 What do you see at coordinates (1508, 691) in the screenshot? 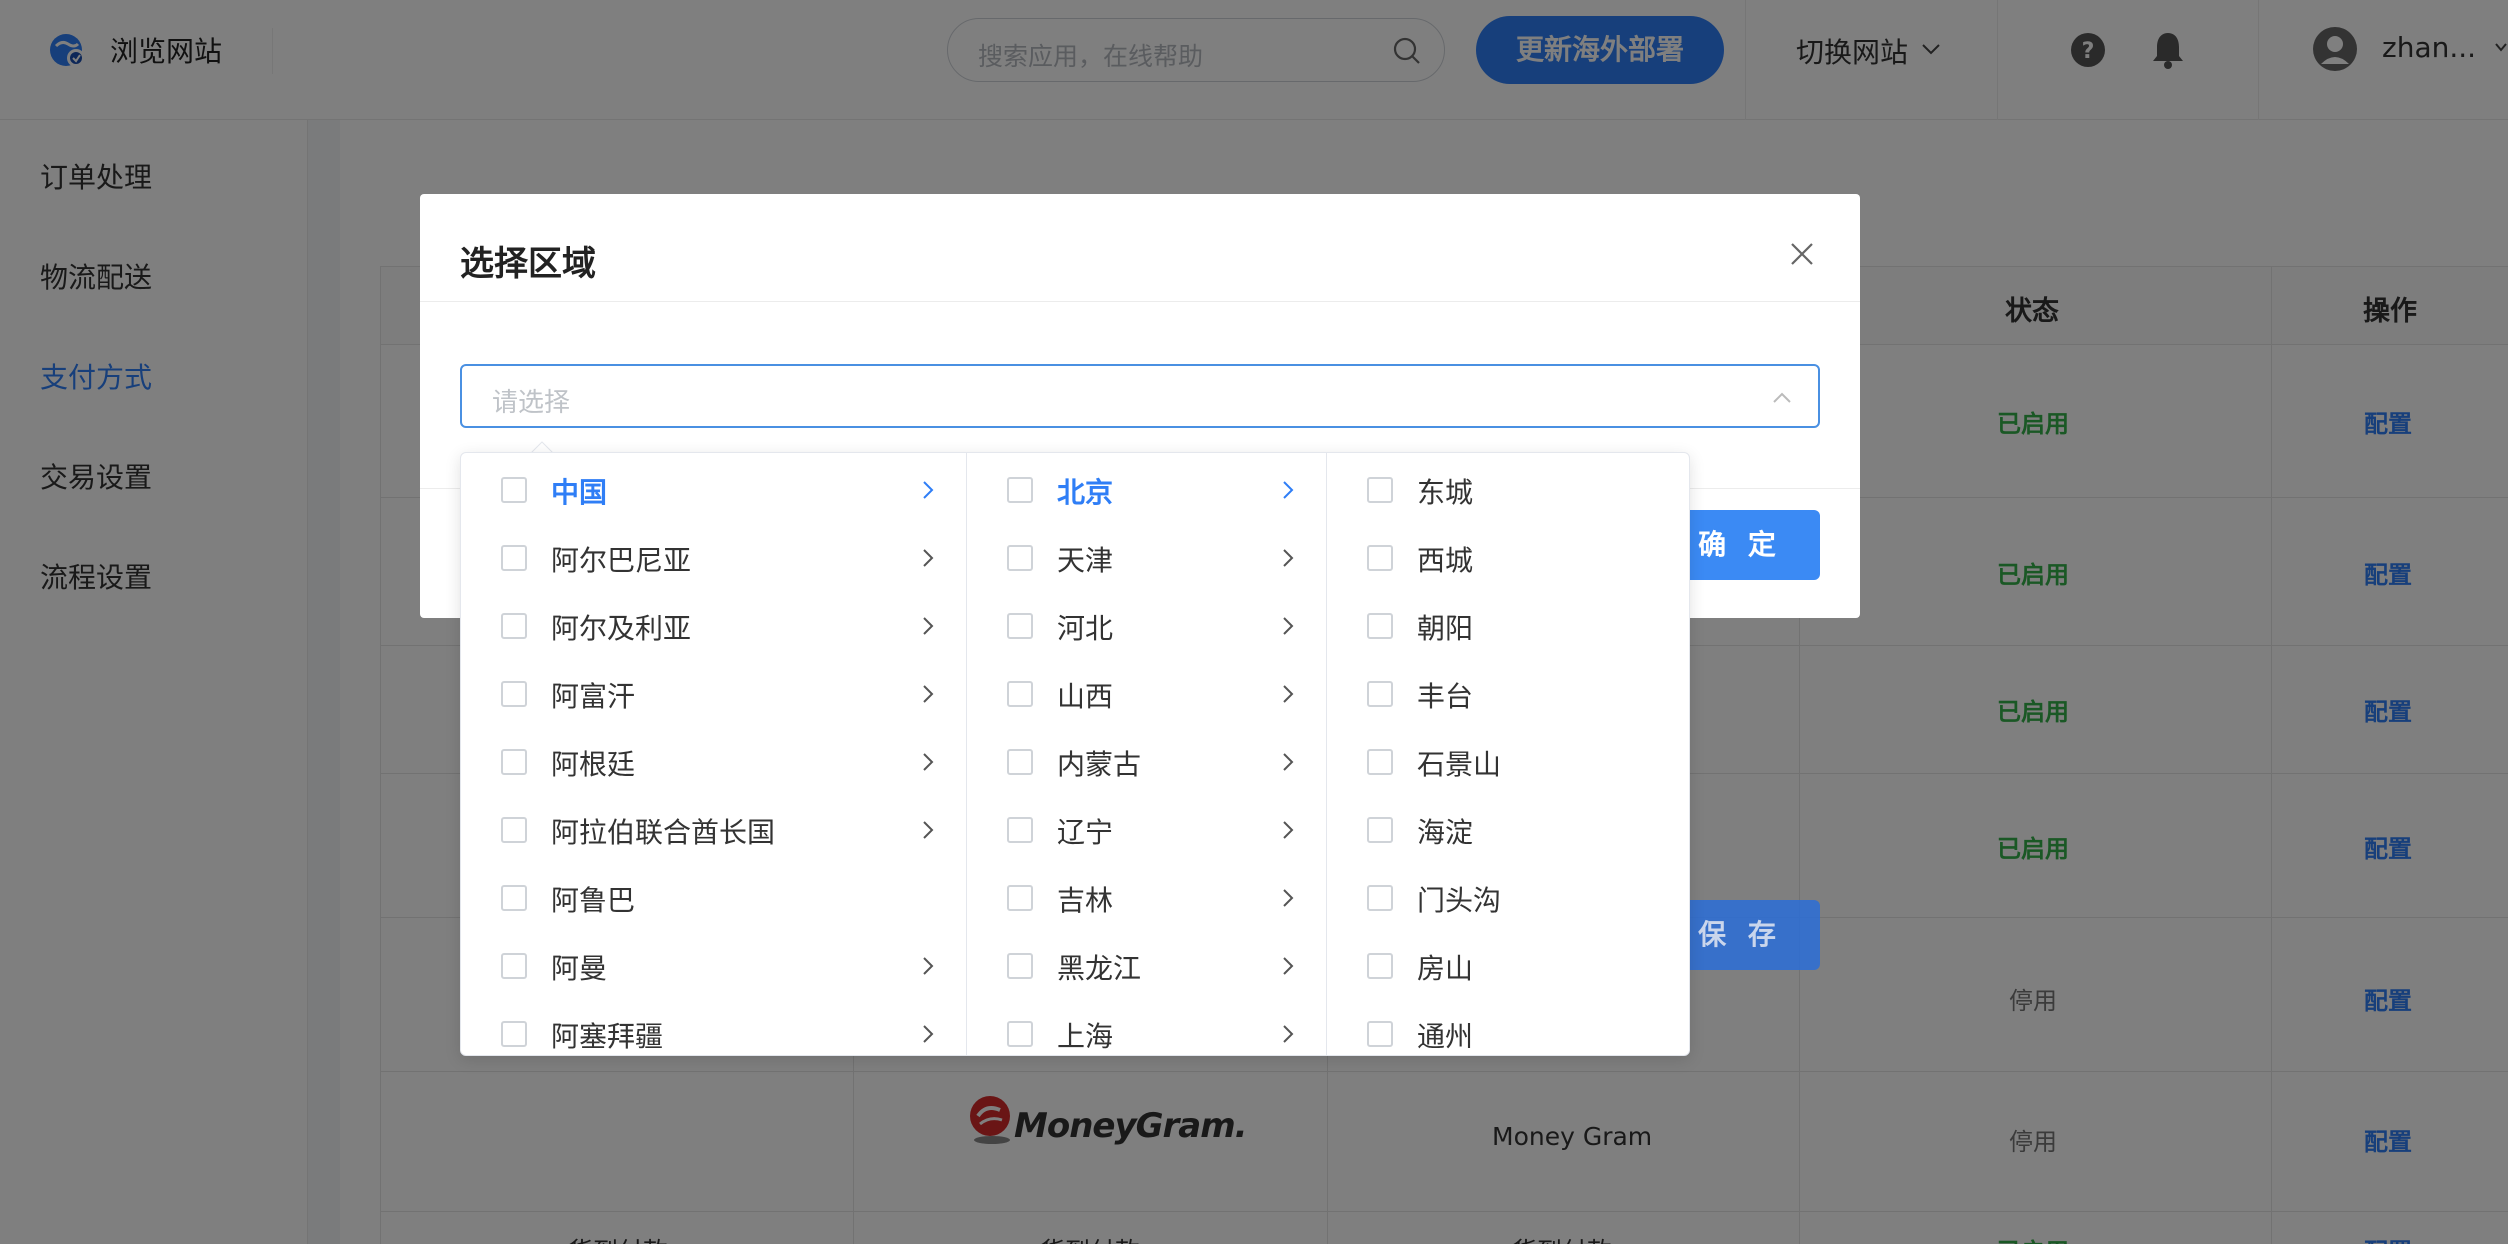
I see `cascader-option: 丰台` at bounding box center [1508, 691].